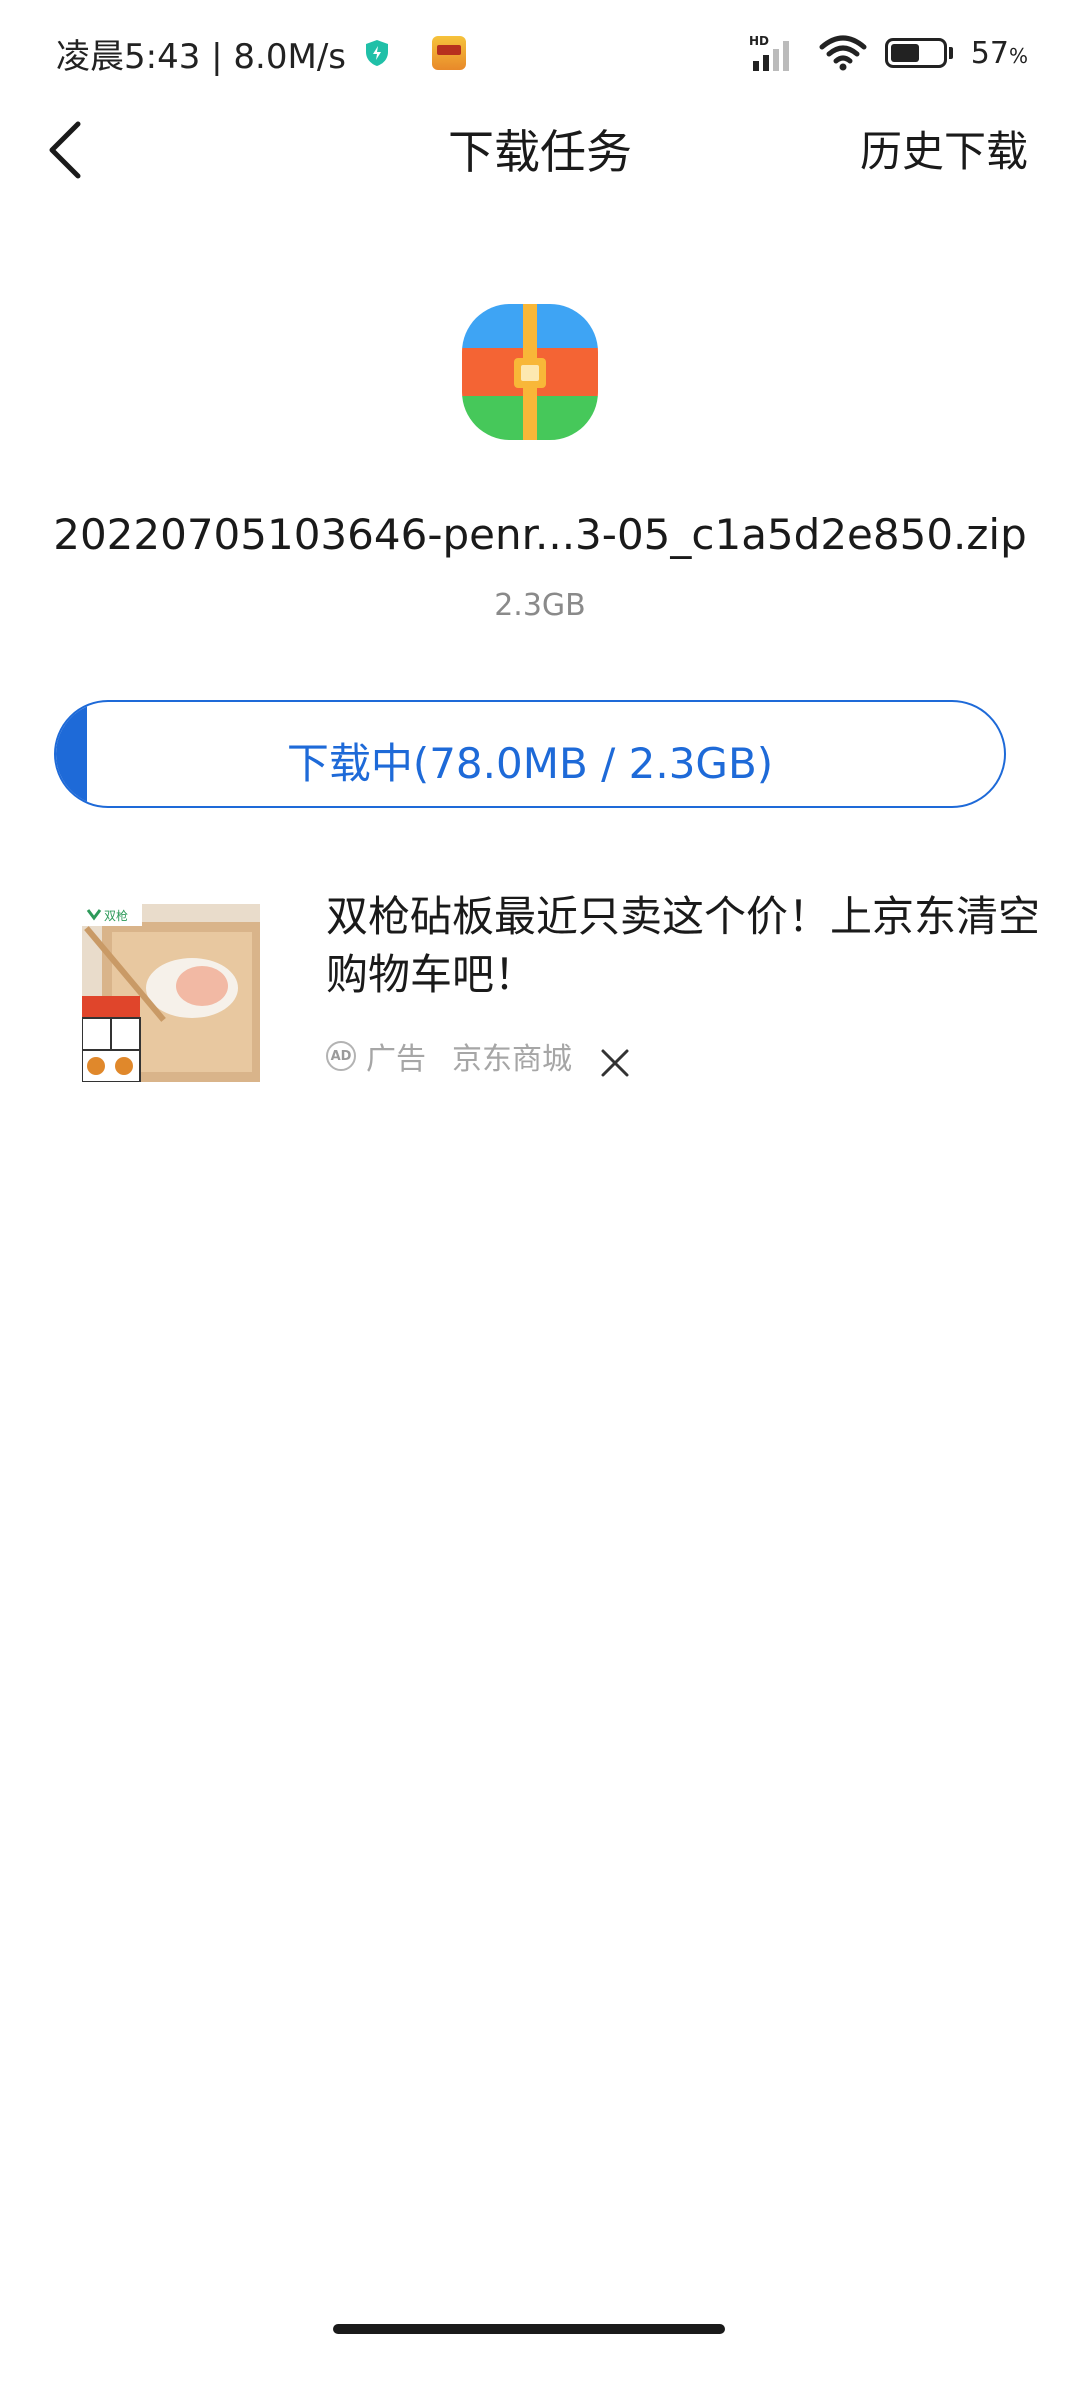  What do you see at coordinates (540, 150) in the screenshot?
I see `header: 下载任务 历史下载` at bounding box center [540, 150].